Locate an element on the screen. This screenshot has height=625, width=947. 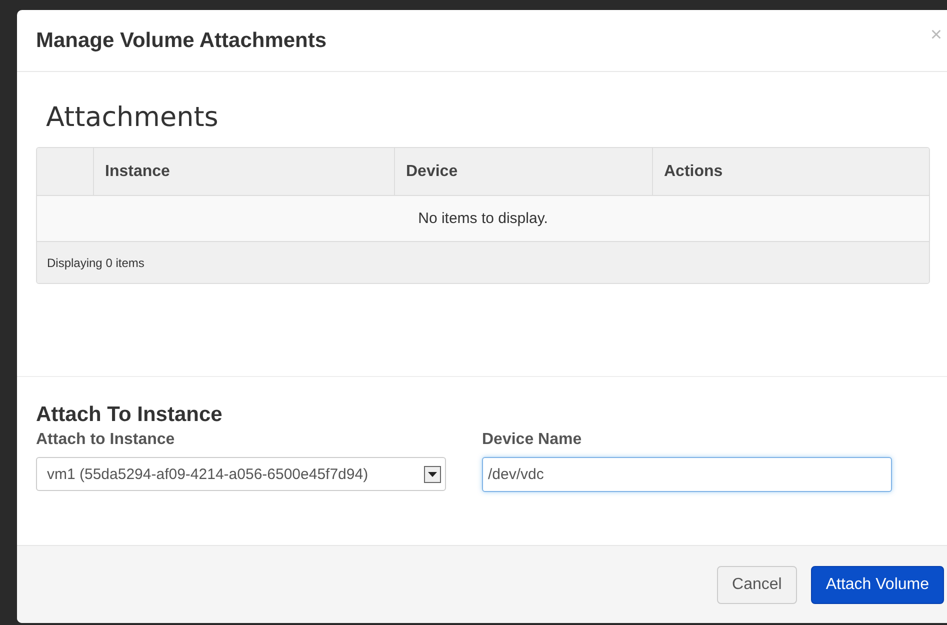
item-count: Displaying 0 items is located at coordinates (95, 263).